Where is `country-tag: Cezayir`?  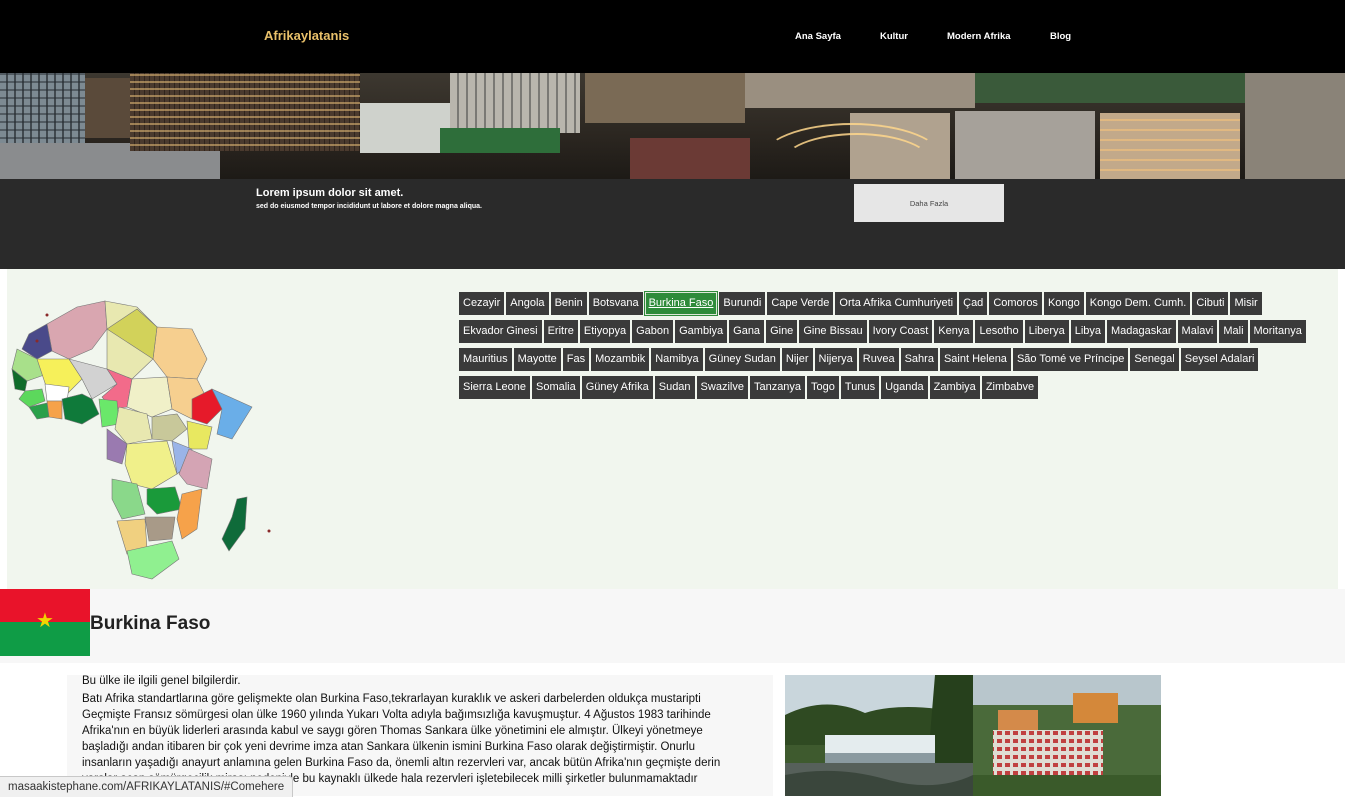 country-tag: Cezayir is located at coordinates (482, 303).